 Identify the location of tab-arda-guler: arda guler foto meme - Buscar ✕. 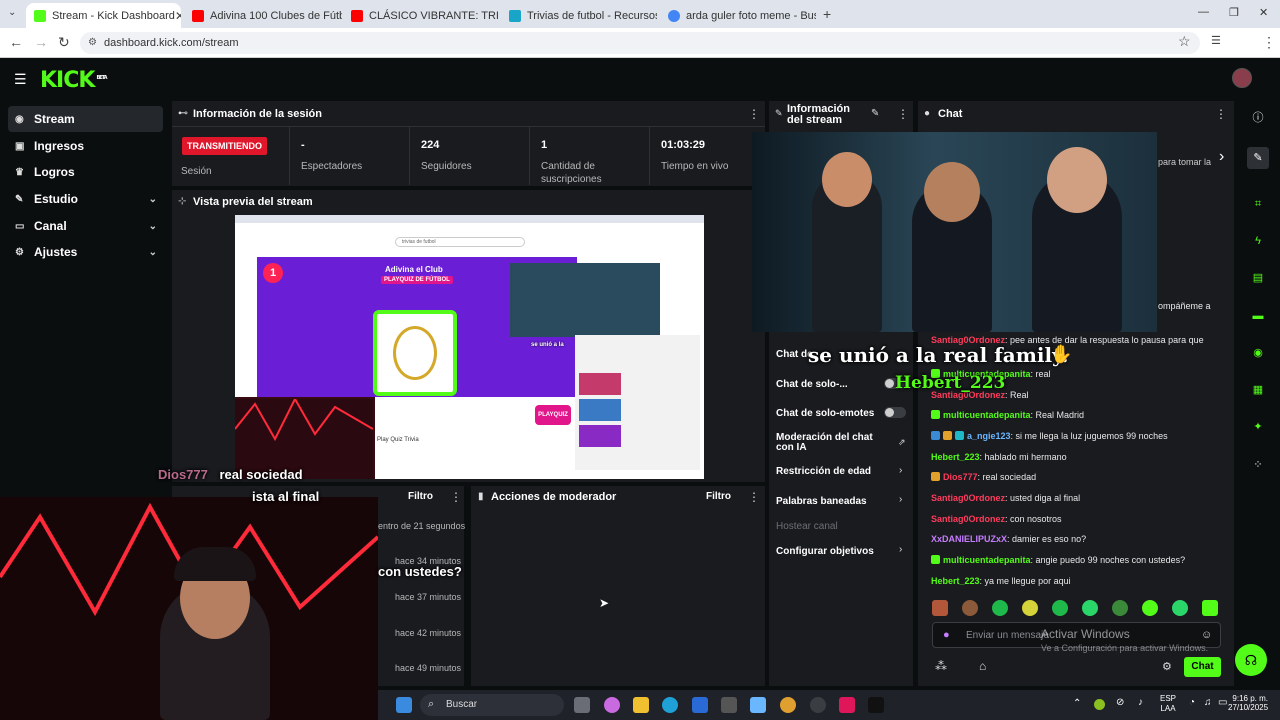
(738, 15).